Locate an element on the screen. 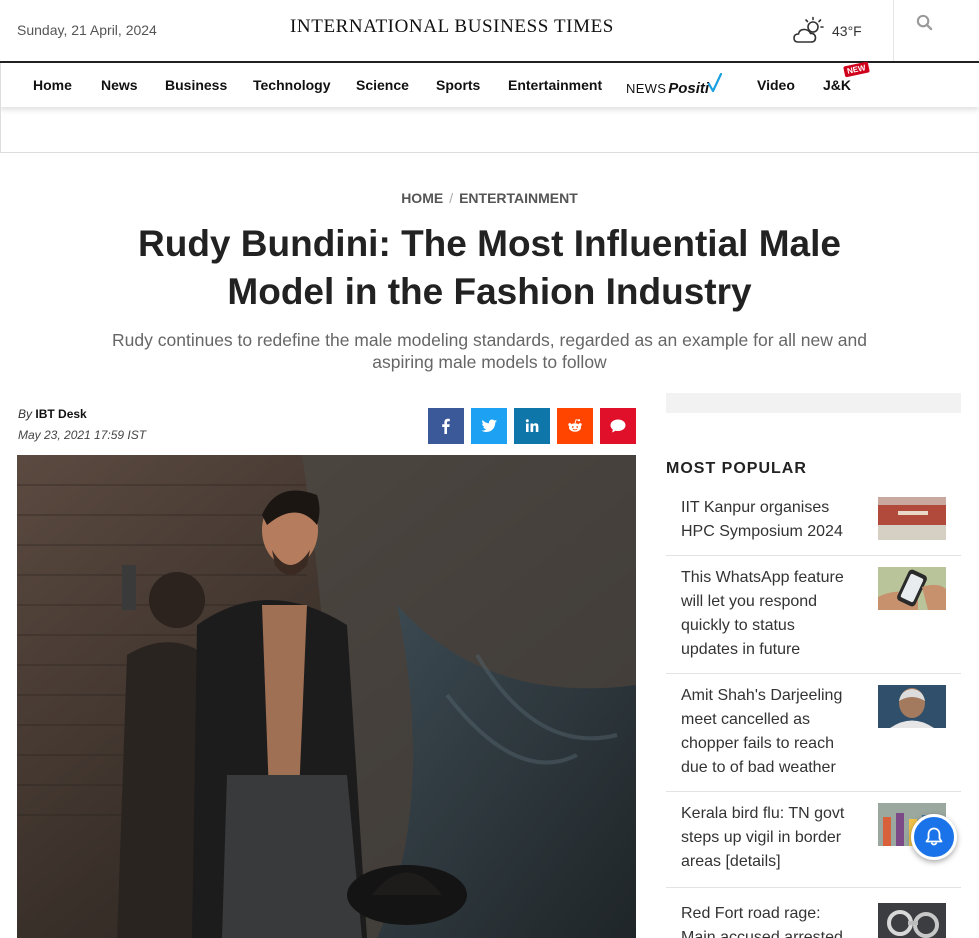  reddit-icon is located at coordinates (575, 425).